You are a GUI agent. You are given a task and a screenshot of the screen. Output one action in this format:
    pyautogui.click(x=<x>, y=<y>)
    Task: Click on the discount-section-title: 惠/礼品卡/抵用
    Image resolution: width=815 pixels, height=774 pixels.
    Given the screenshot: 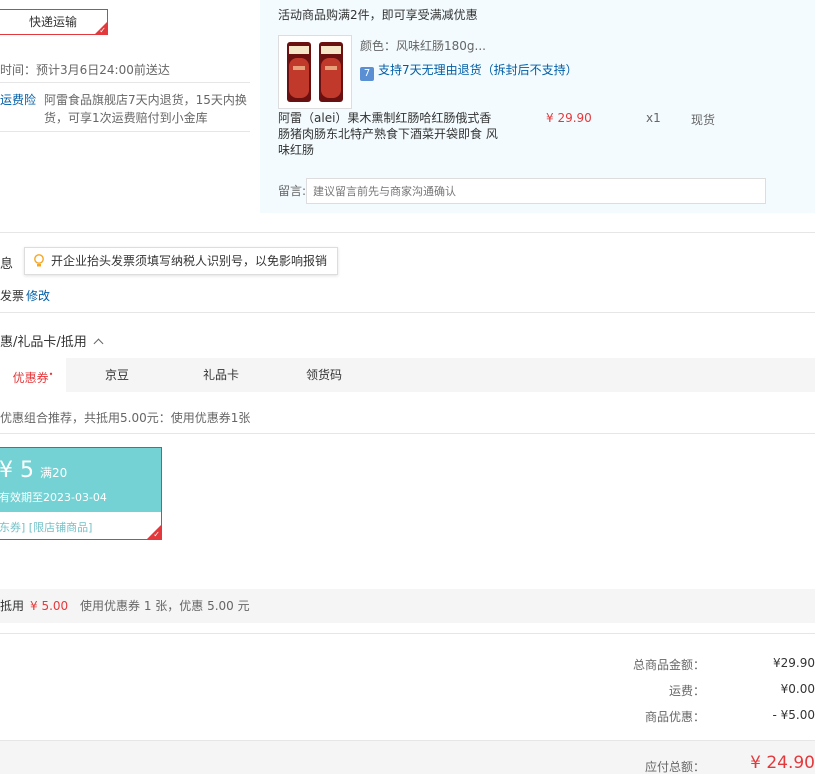 What is the action you would take?
    pyautogui.click(x=43, y=342)
    